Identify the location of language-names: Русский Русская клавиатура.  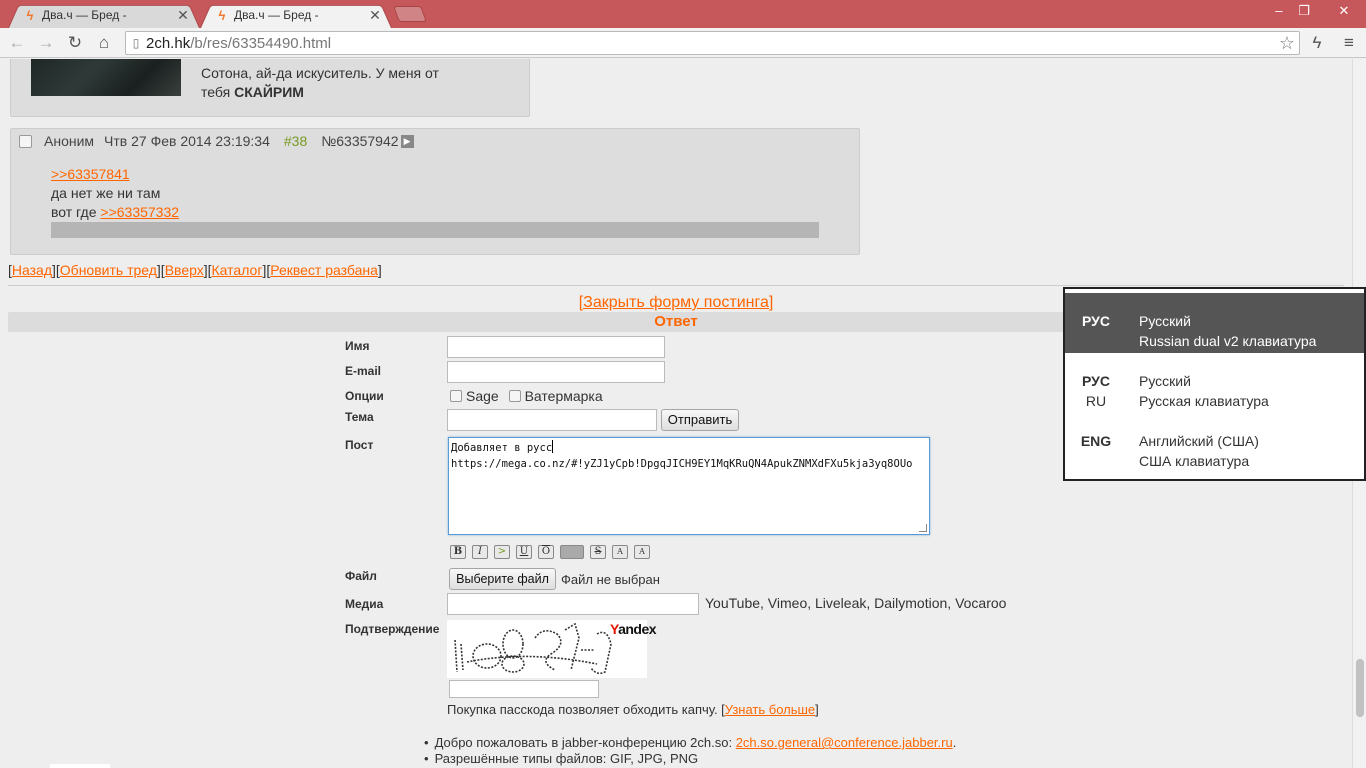
(1204, 391).